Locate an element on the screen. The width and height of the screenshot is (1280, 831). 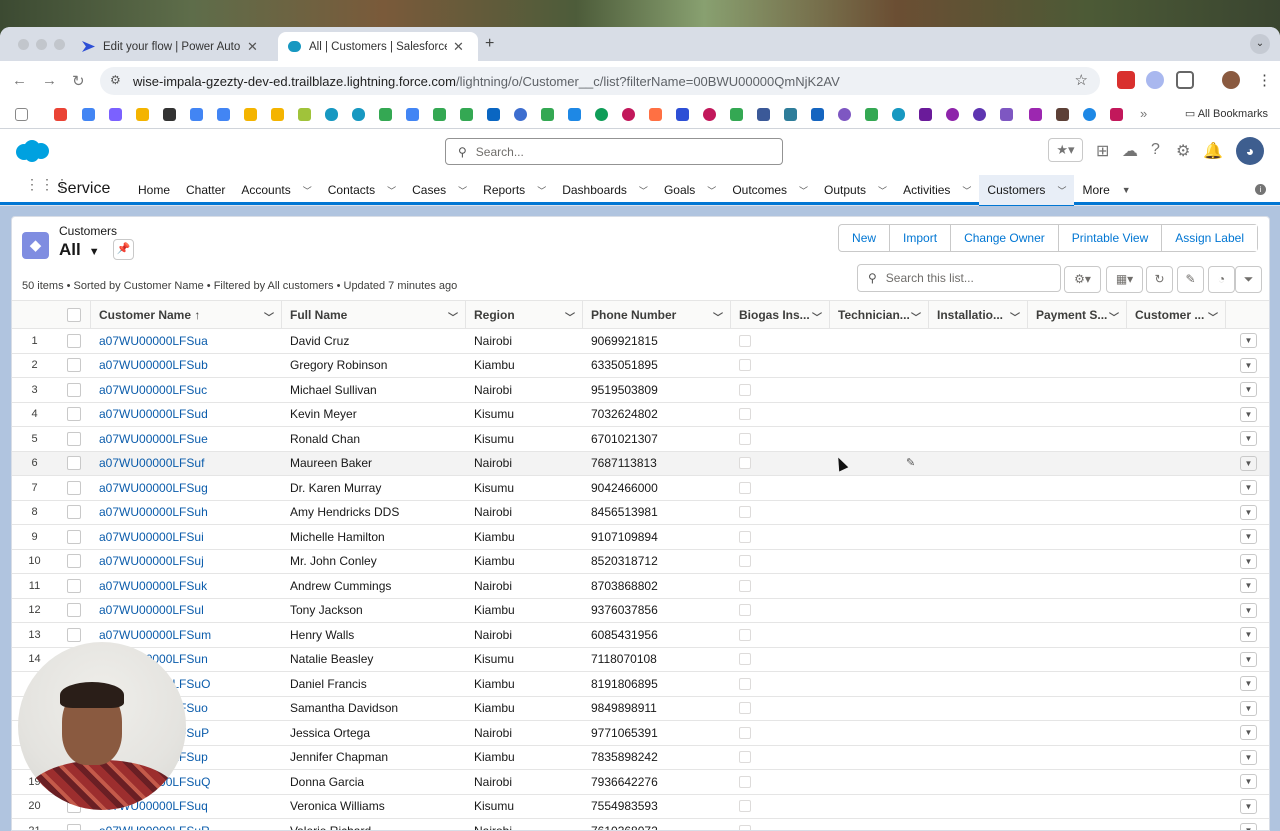
more-bookmarks-icon: » is located at coordinates (1143, 113).